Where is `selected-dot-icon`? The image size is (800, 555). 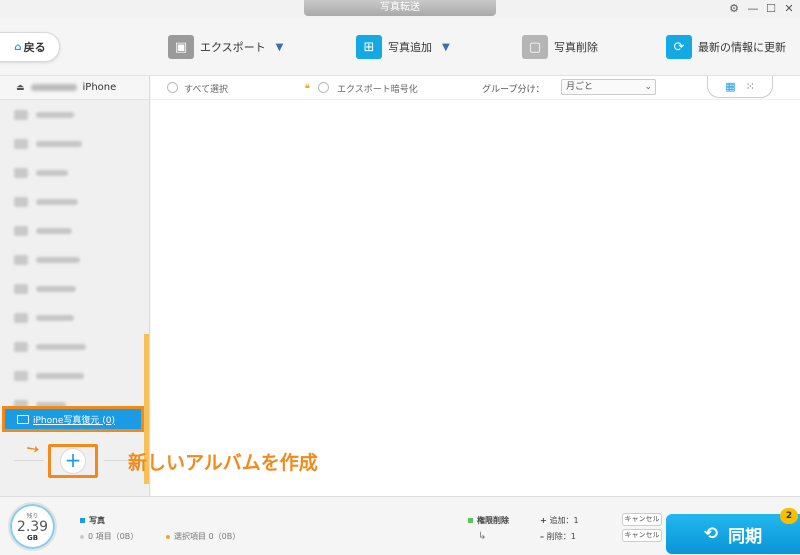
selected-dot-icon is located at coordinates (168, 536).